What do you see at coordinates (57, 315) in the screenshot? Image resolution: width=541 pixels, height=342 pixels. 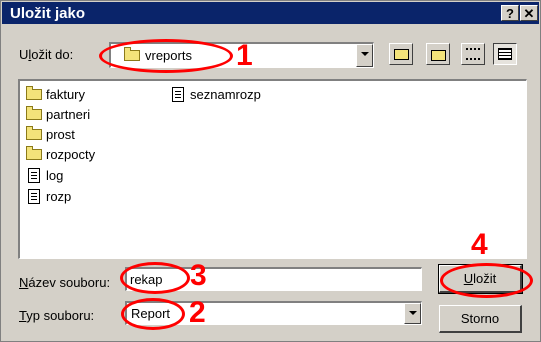 I see `filetype-label: Typ souboru:` at bounding box center [57, 315].